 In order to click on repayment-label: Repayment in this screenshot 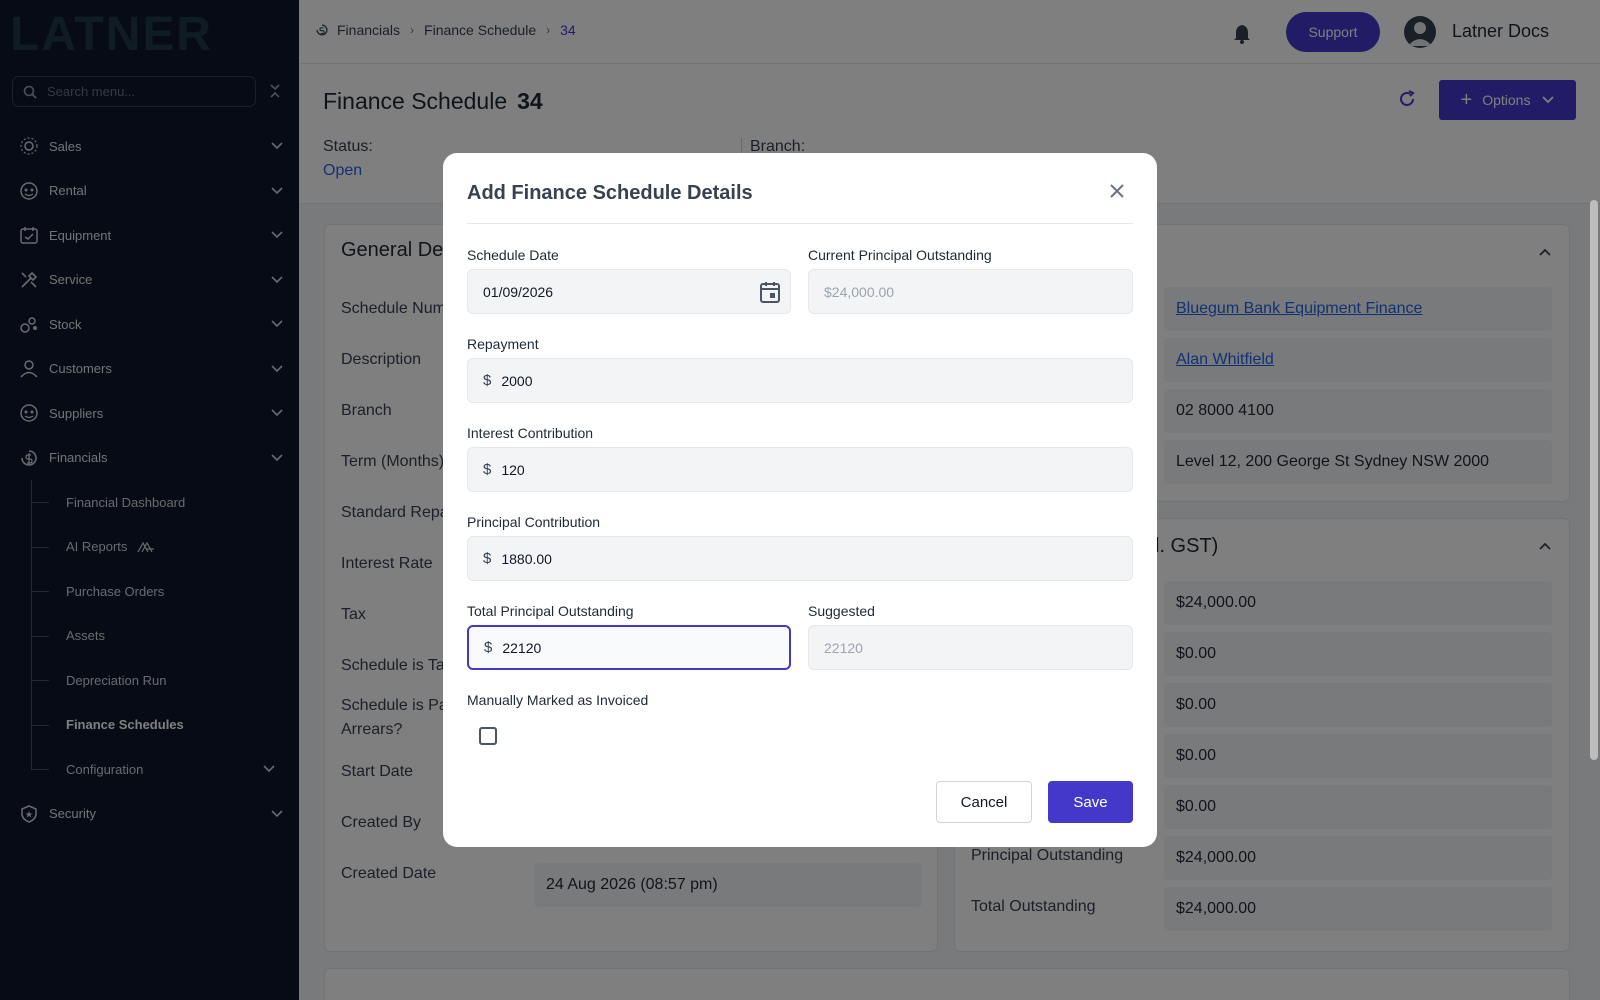, I will do `click(503, 344)`.